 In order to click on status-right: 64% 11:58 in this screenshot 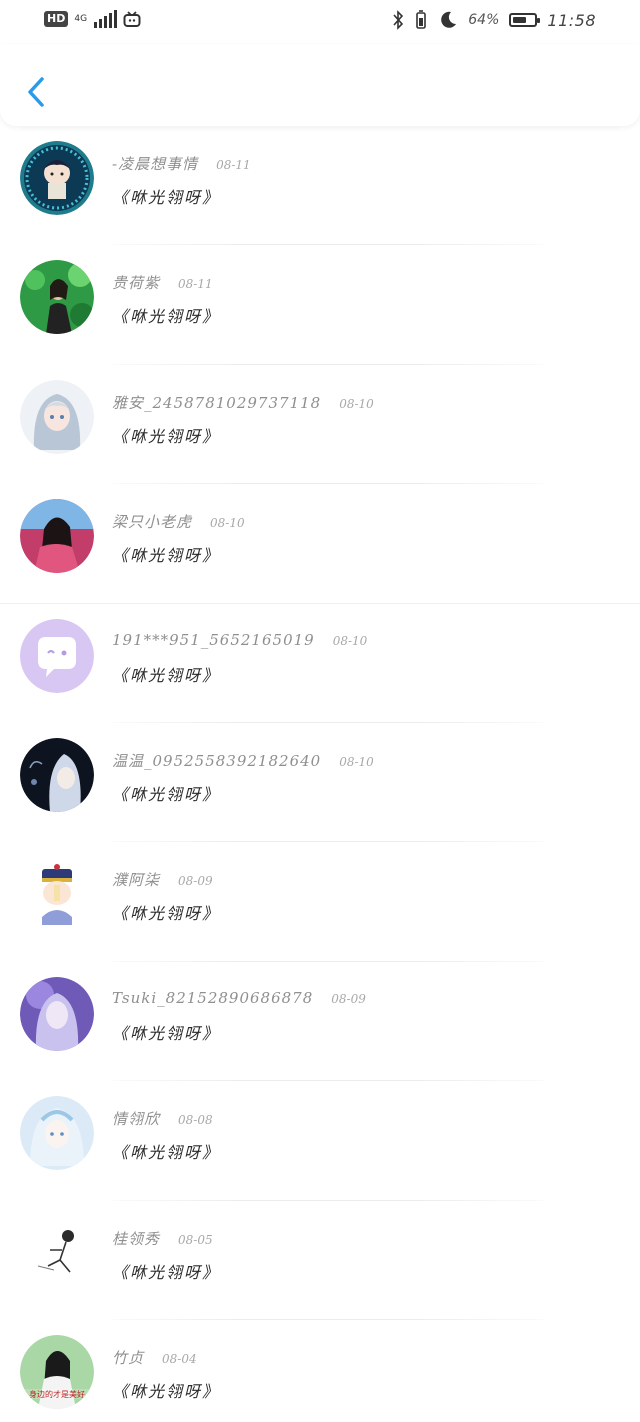, I will do `click(494, 20)`.